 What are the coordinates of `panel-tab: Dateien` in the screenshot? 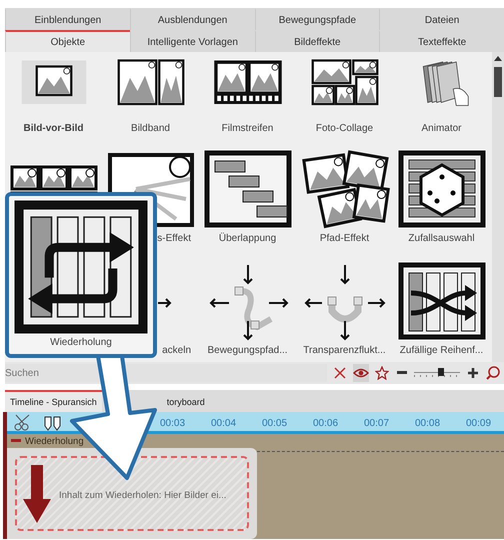 It's located at (441, 19).